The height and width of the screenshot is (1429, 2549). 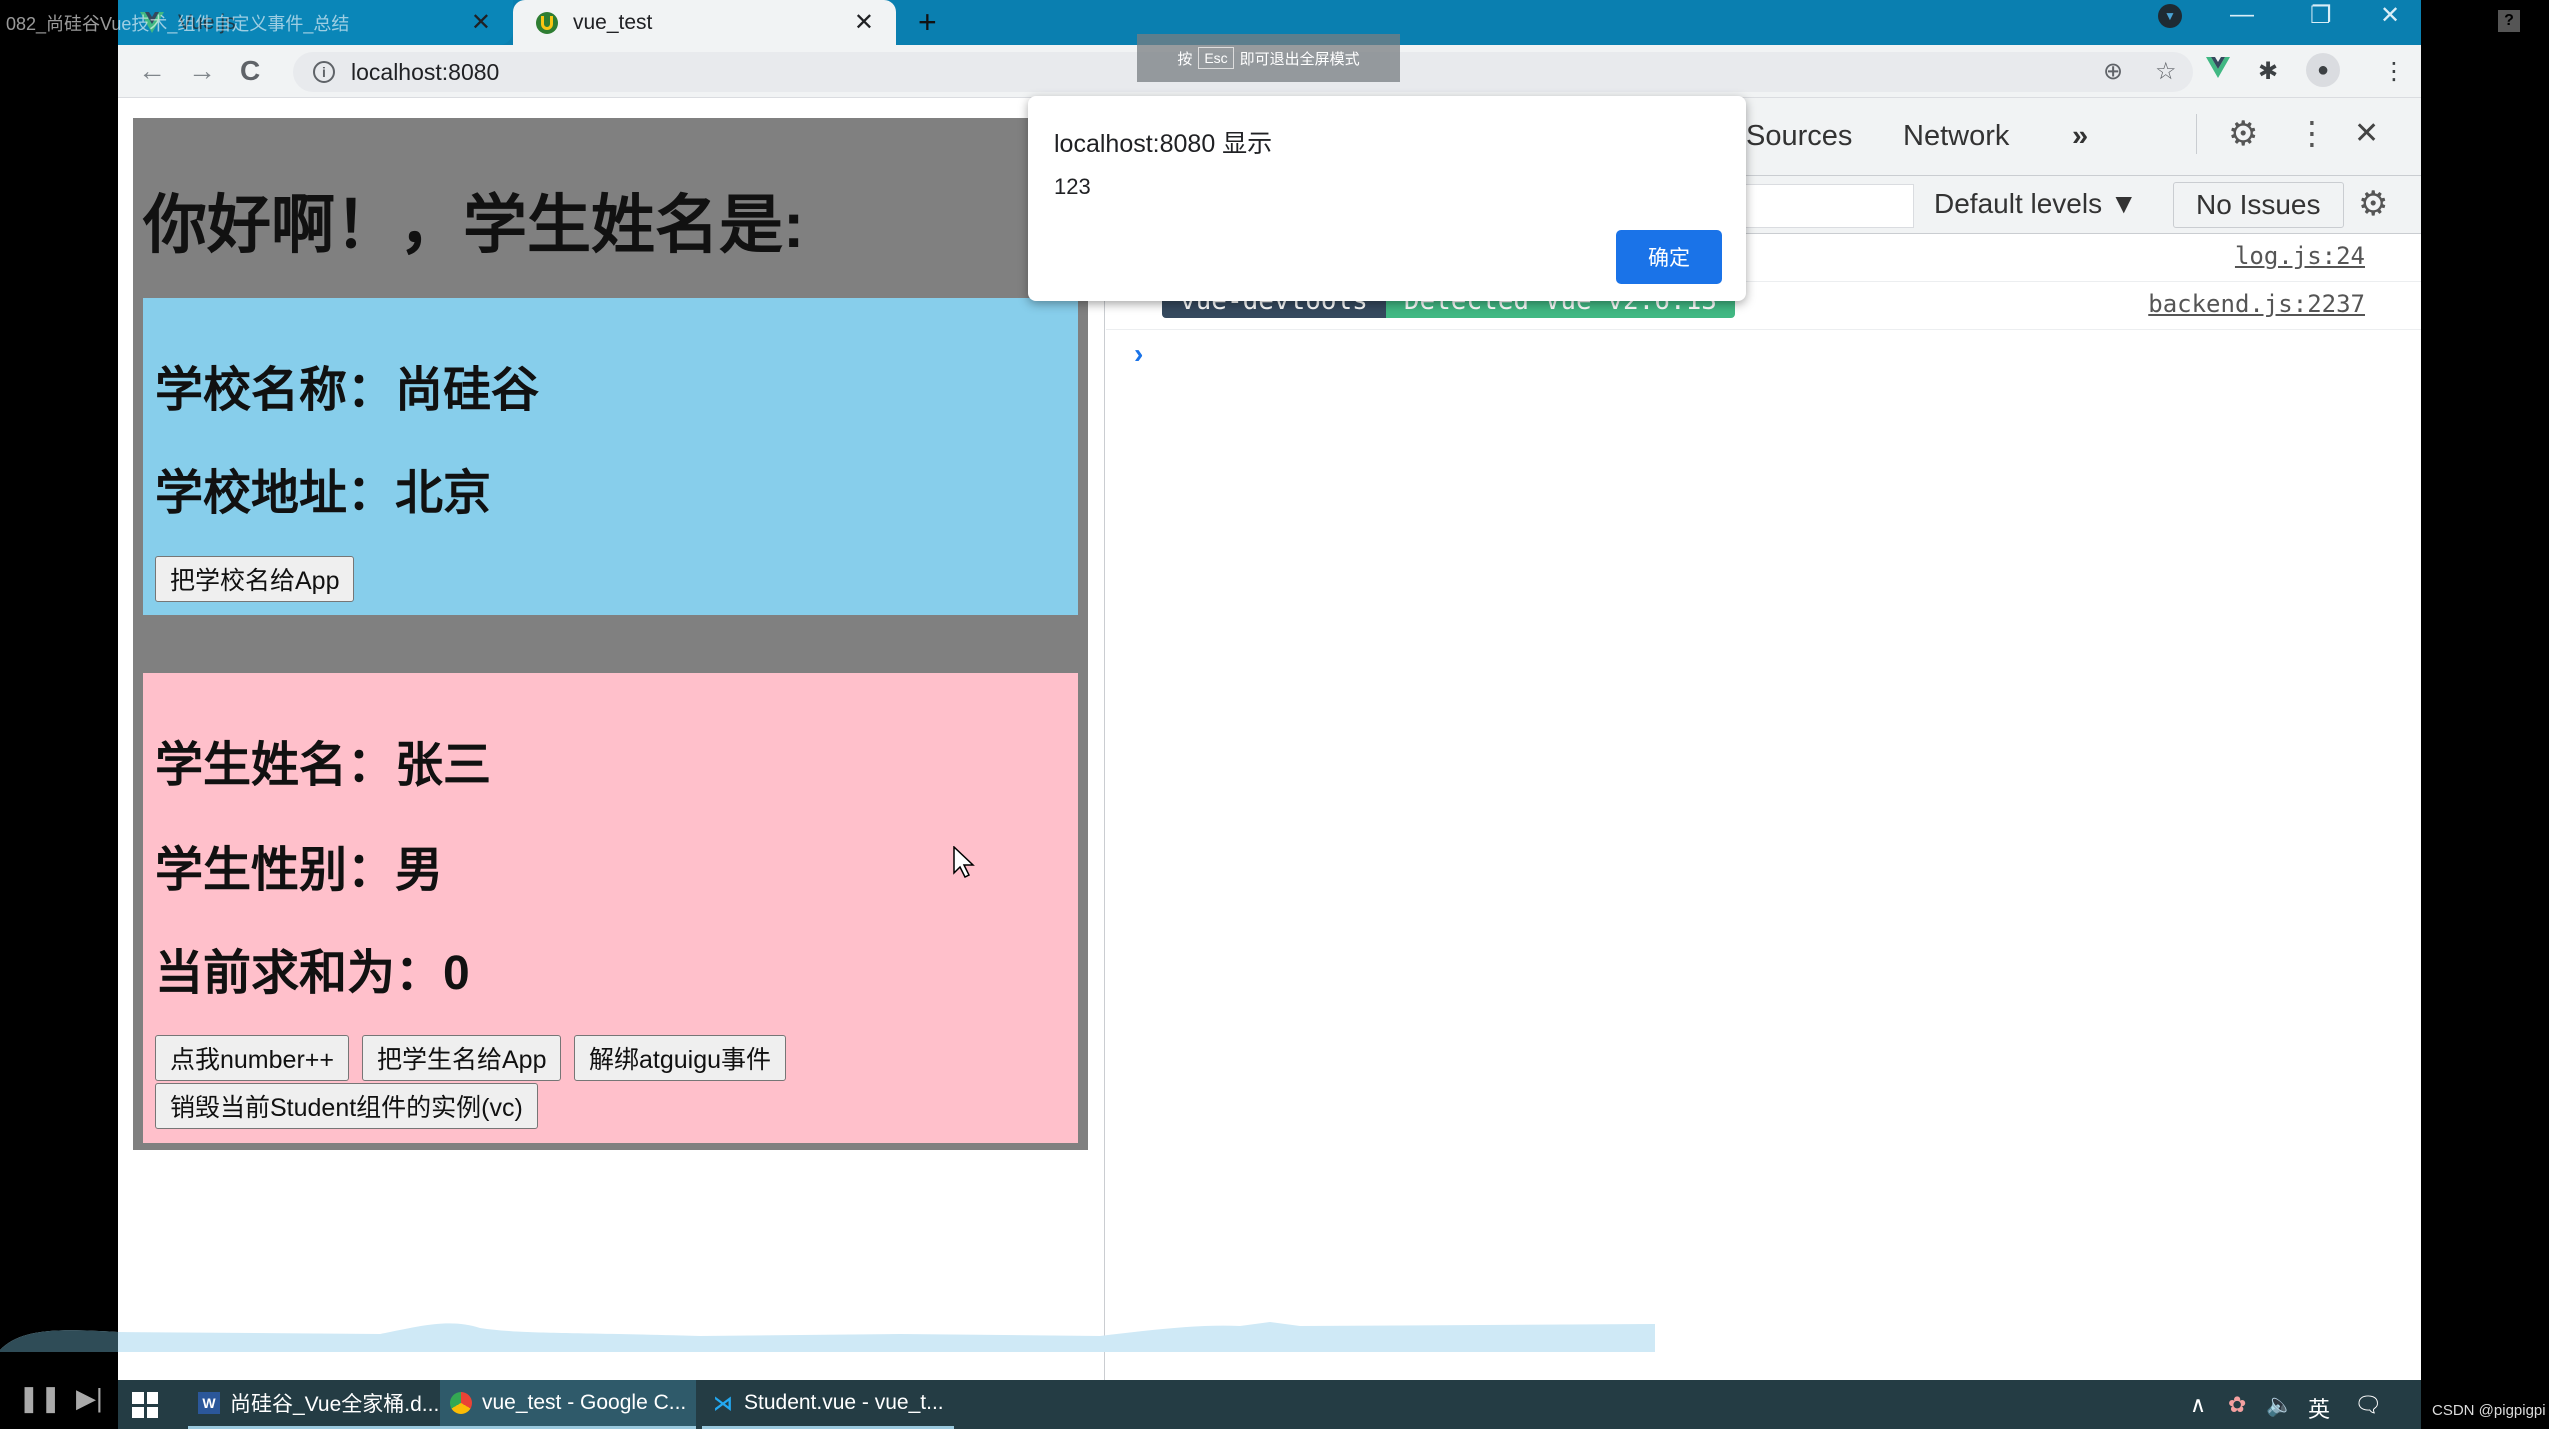 I want to click on windows-start-icon, so click(x=145, y=1405).